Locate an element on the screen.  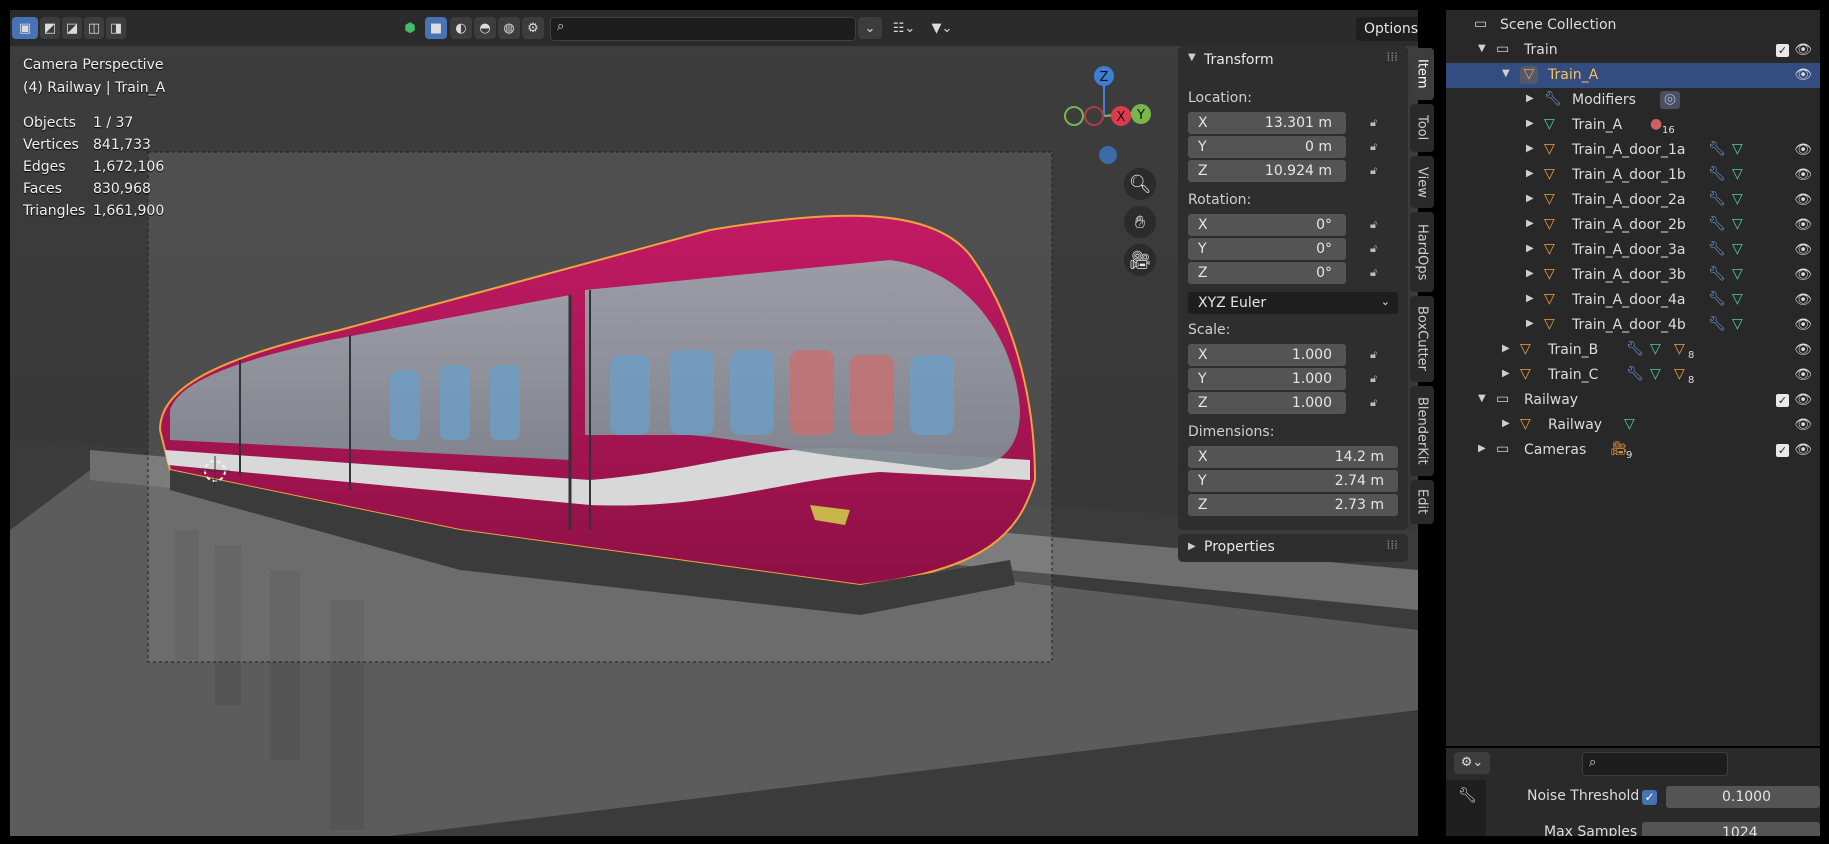
outliner-row-cameras: ▶ ▭ Cameras 🎥︎ 9 ✓ 👁︎ is located at coordinates (1633, 450).